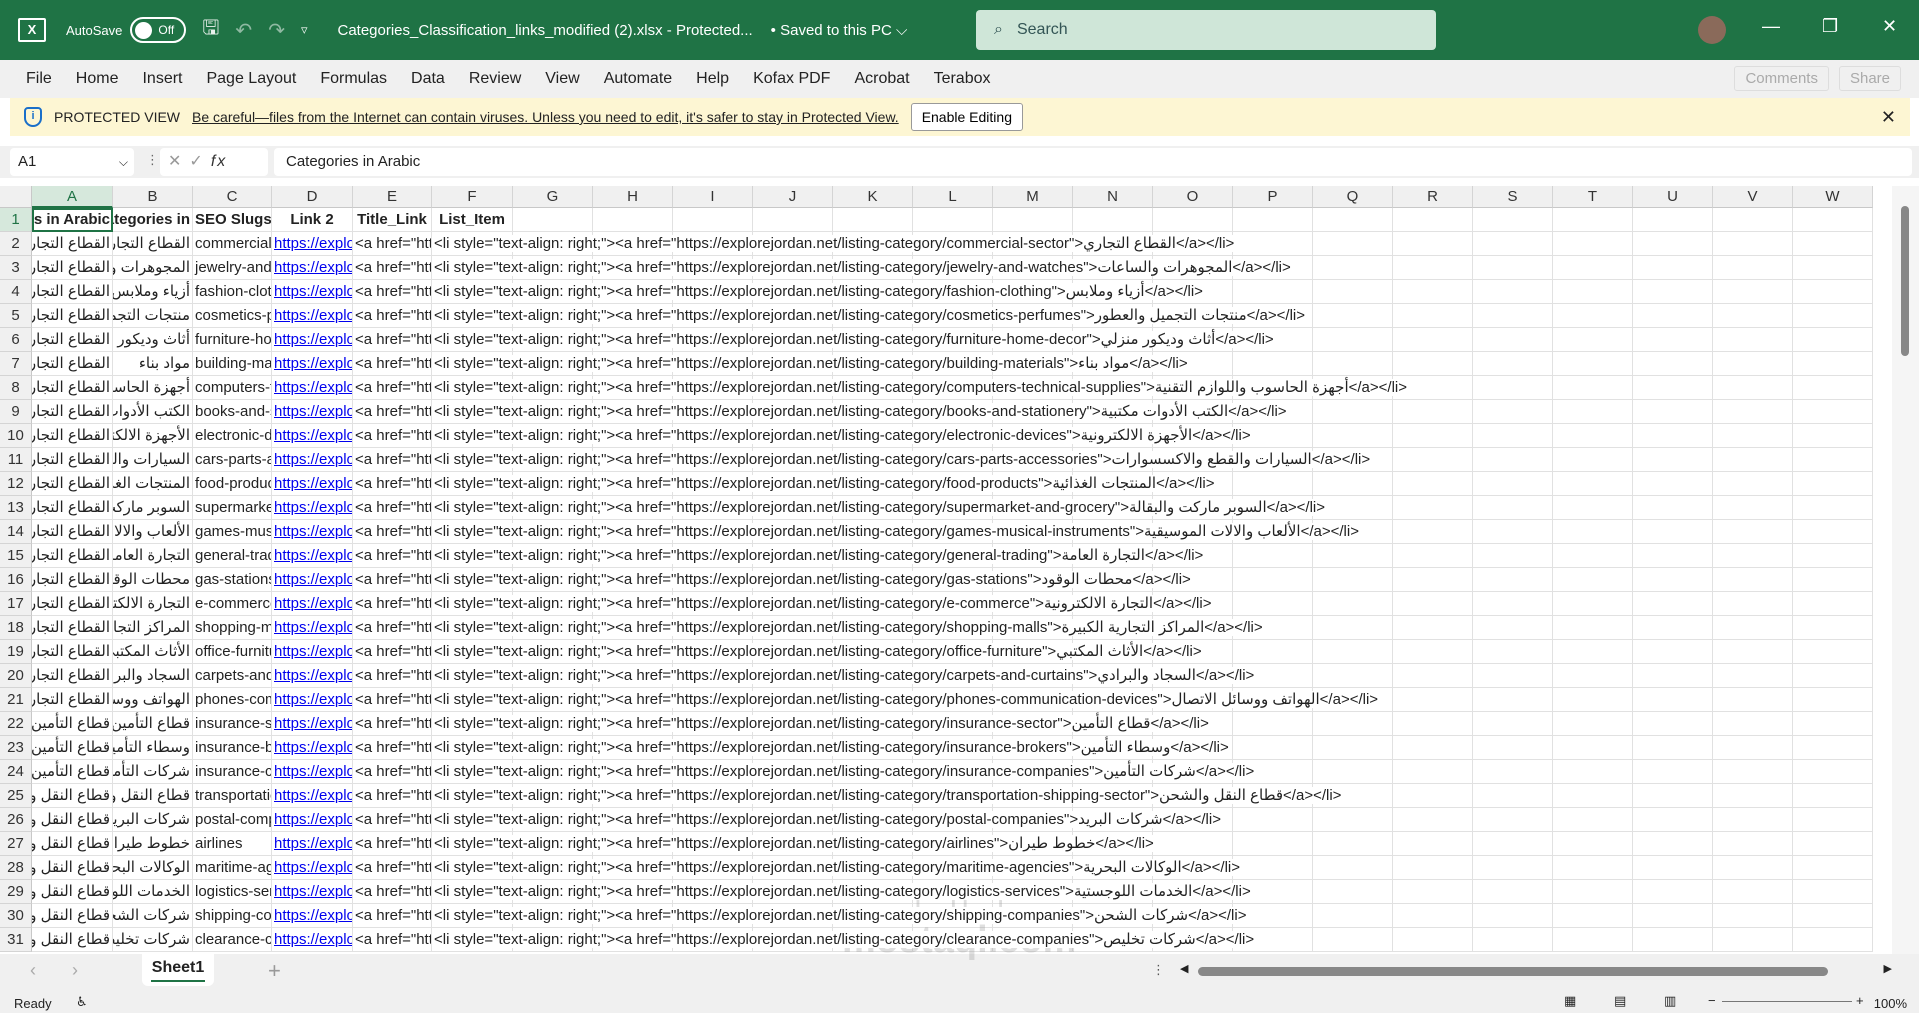 The width and height of the screenshot is (1919, 1013). Describe the element at coordinates (1433, 940) in the screenshot. I see `cell-r31` at that location.